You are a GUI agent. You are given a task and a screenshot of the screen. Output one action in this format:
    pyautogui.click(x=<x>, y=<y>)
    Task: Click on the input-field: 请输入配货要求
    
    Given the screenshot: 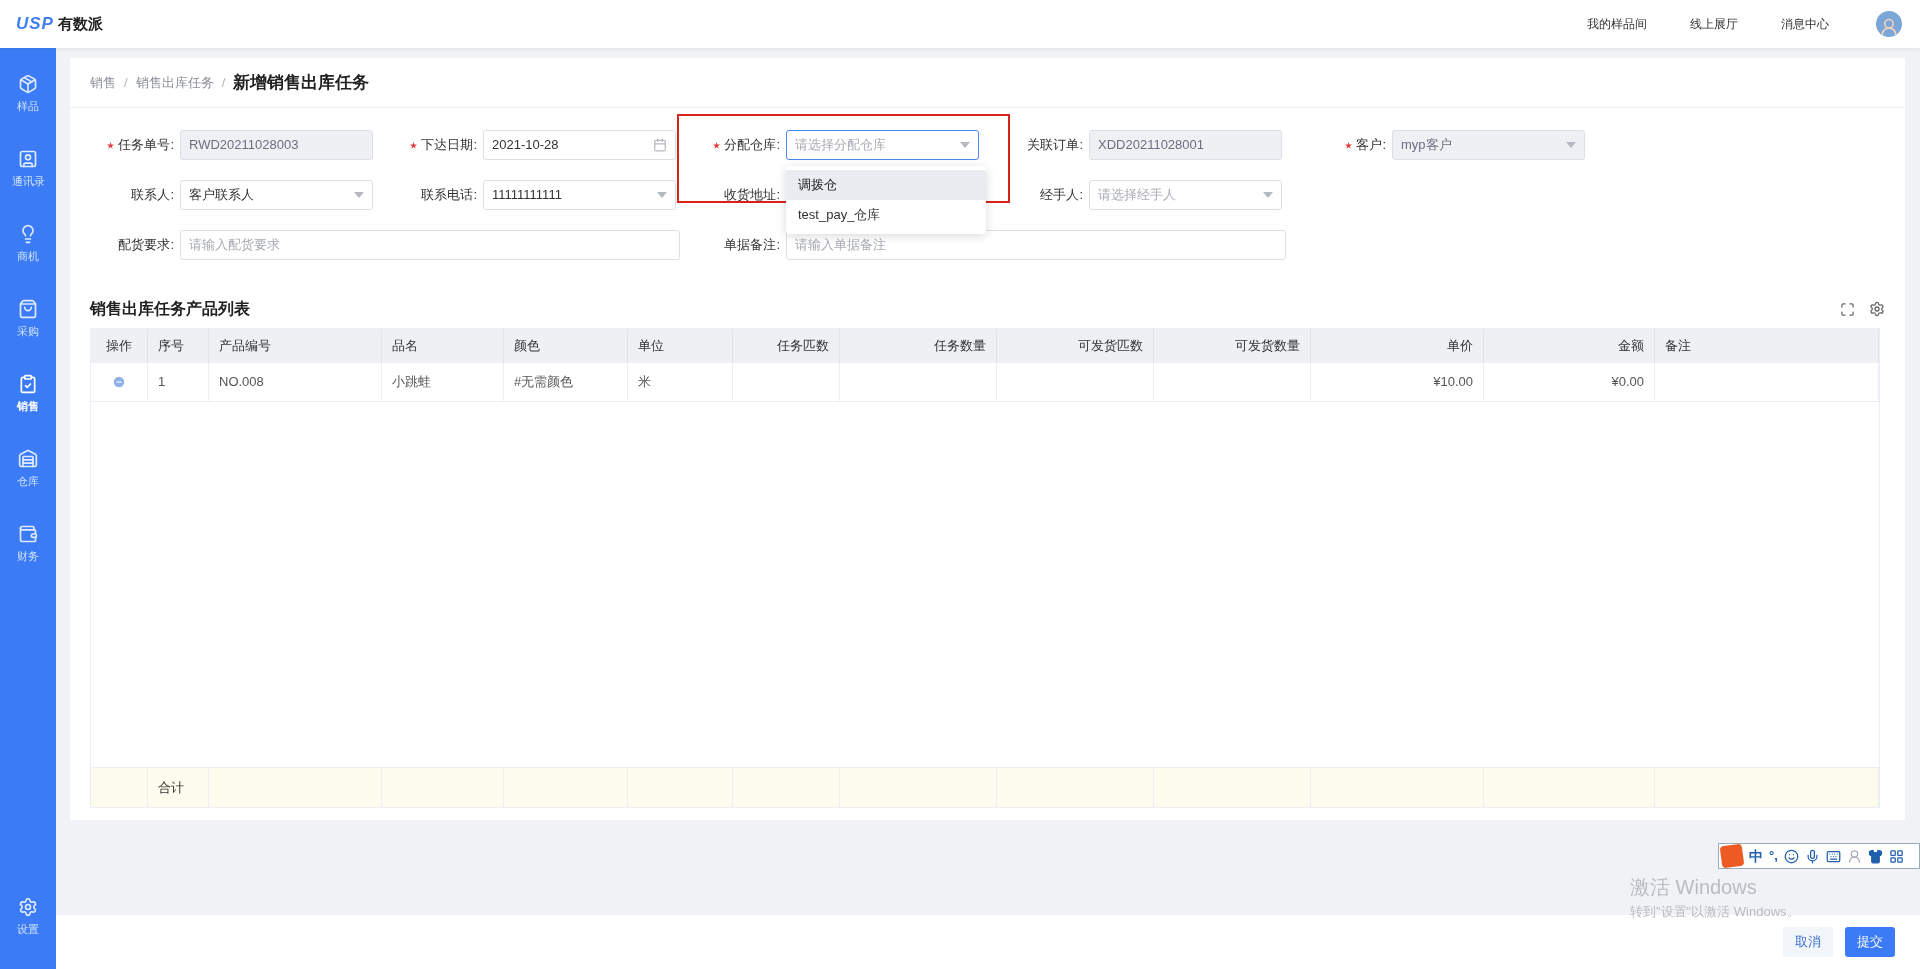 What is the action you would take?
    pyautogui.click(x=430, y=245)
    